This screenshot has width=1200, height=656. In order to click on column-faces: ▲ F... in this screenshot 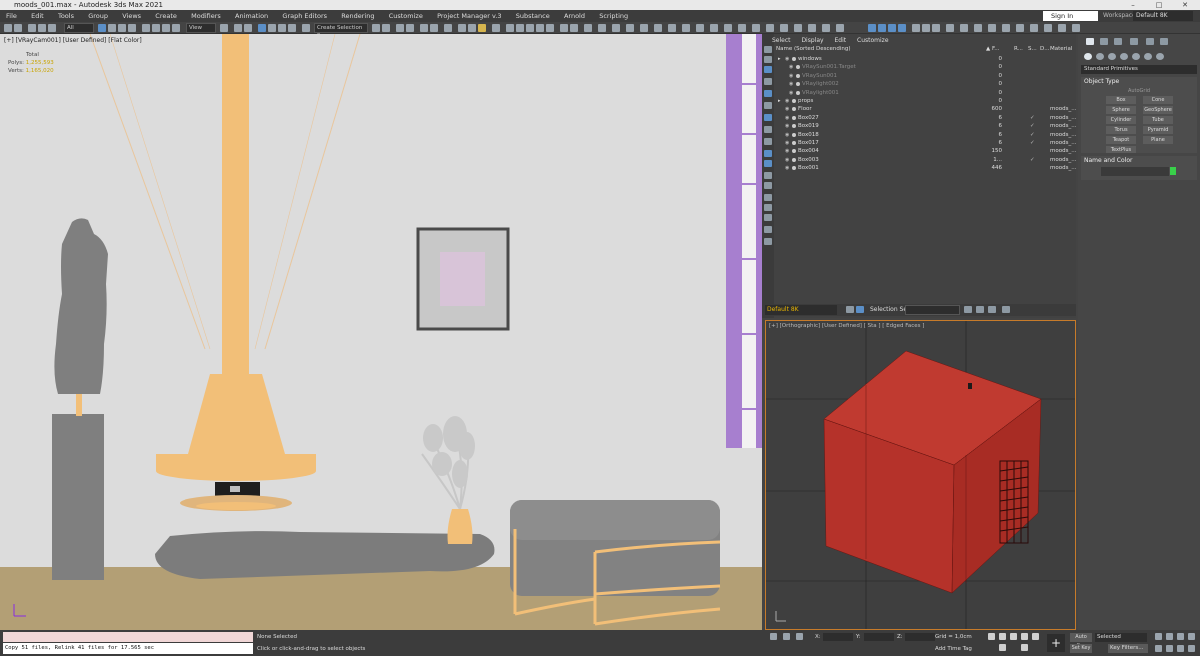, I will do `click(993, 49)`.